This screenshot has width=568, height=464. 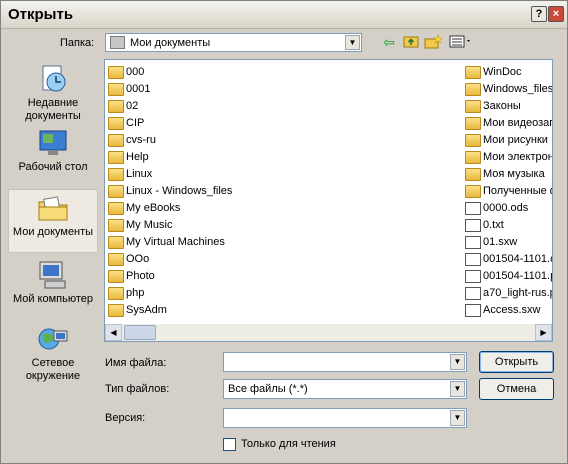 What do you see at coordinates (543, 332) in the screenshot?
I see `scroll-right-button: ▶` at bounding box center [543, 332].